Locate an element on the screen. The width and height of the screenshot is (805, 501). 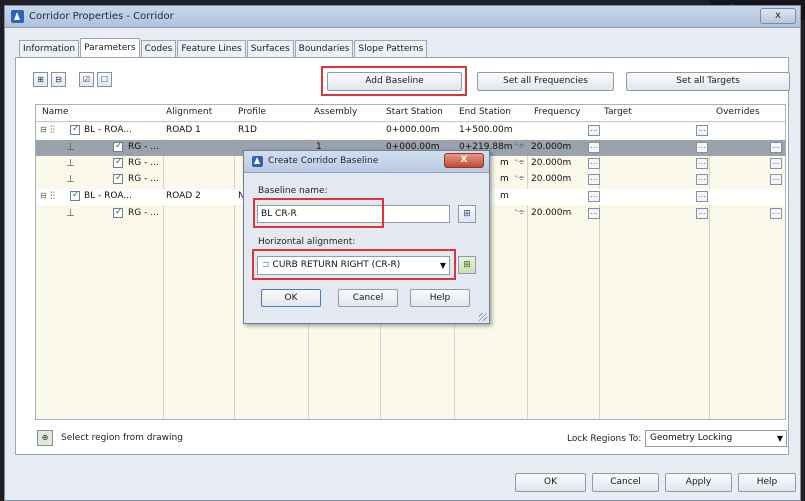
set-all-frequencies-button: Set all Frequencies is located at coordinates (545, 81).